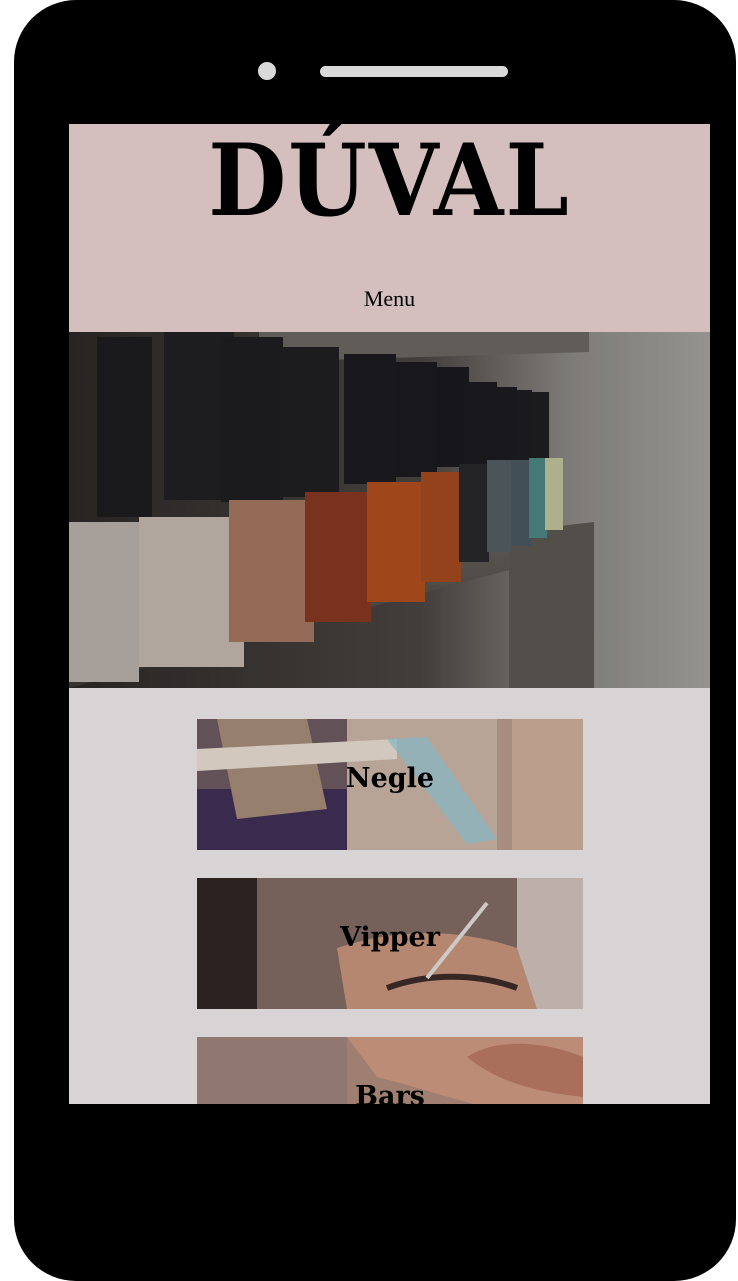  Describe the element at coordinates (390, 937) in the screenshot. I see `service-label: Vipper` at that location.